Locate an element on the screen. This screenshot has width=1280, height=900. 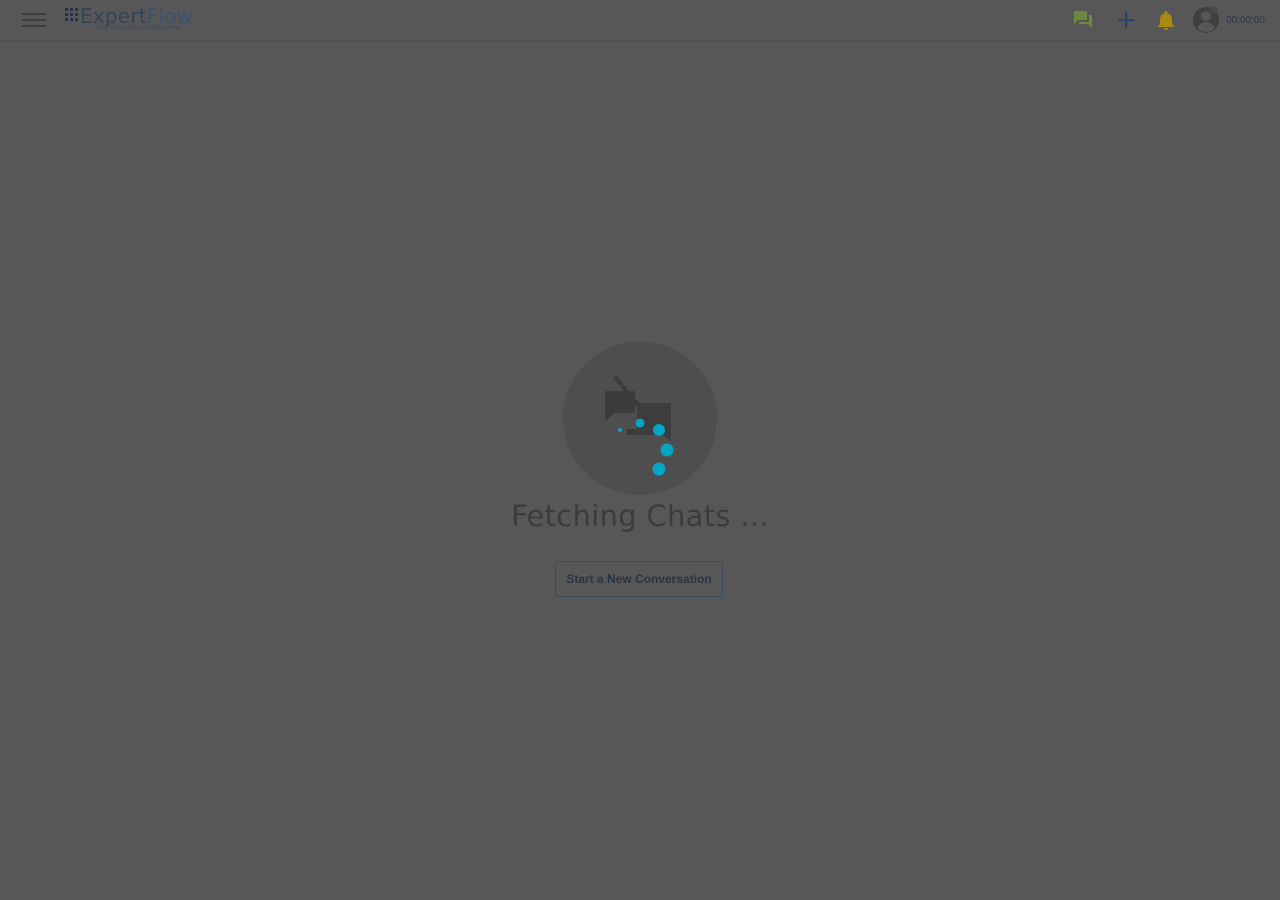
logo-tagline: chat, voice, video contact center is located at coordinates (138, 28).